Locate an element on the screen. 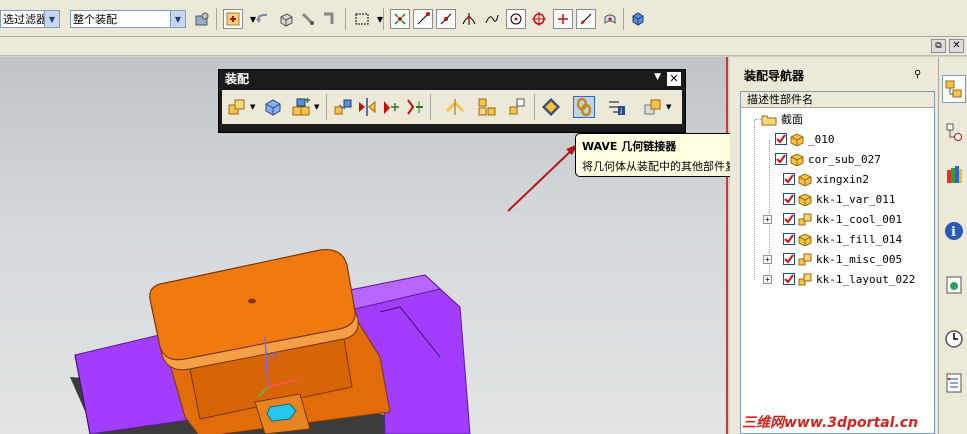  tree-row-part: xingxin2 is located at coordinates (826, 179).